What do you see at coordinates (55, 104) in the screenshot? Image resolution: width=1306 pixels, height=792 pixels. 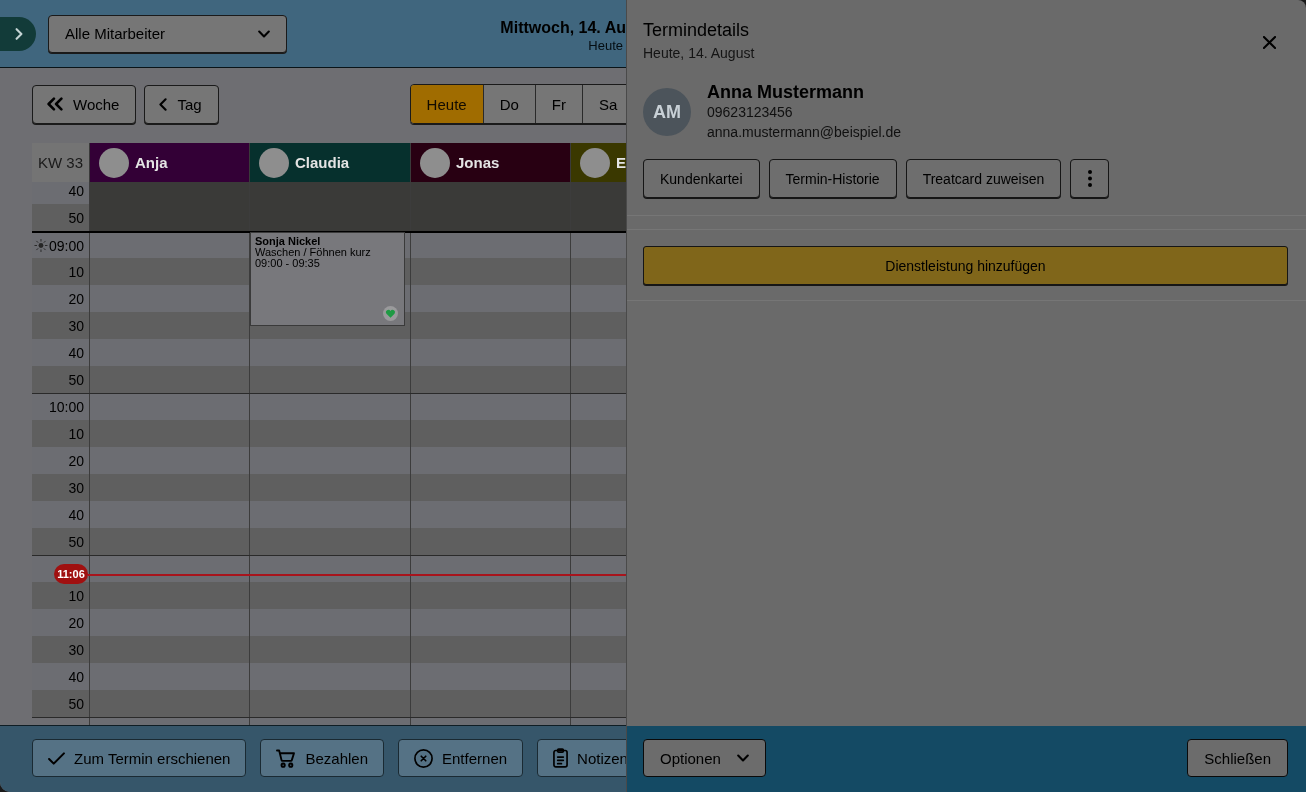 I see `double-chevron-left-icon` at bounding box center [55, 104].